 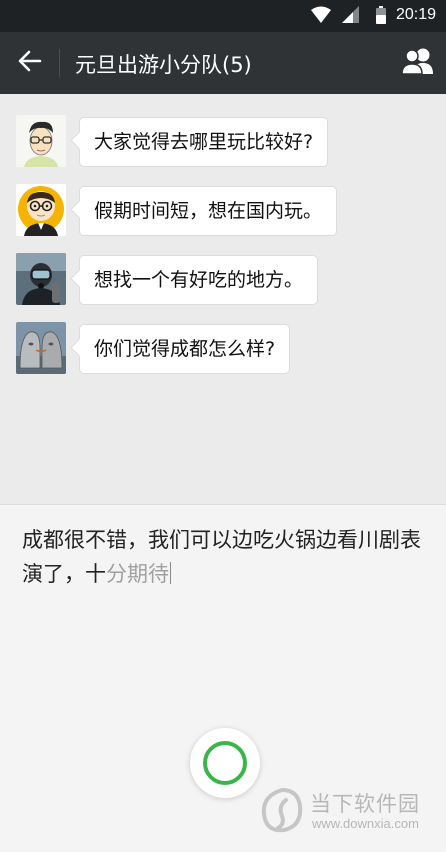 I want to click on chat-title: 元旦出游小分队(5), so click(x=163, y=65).